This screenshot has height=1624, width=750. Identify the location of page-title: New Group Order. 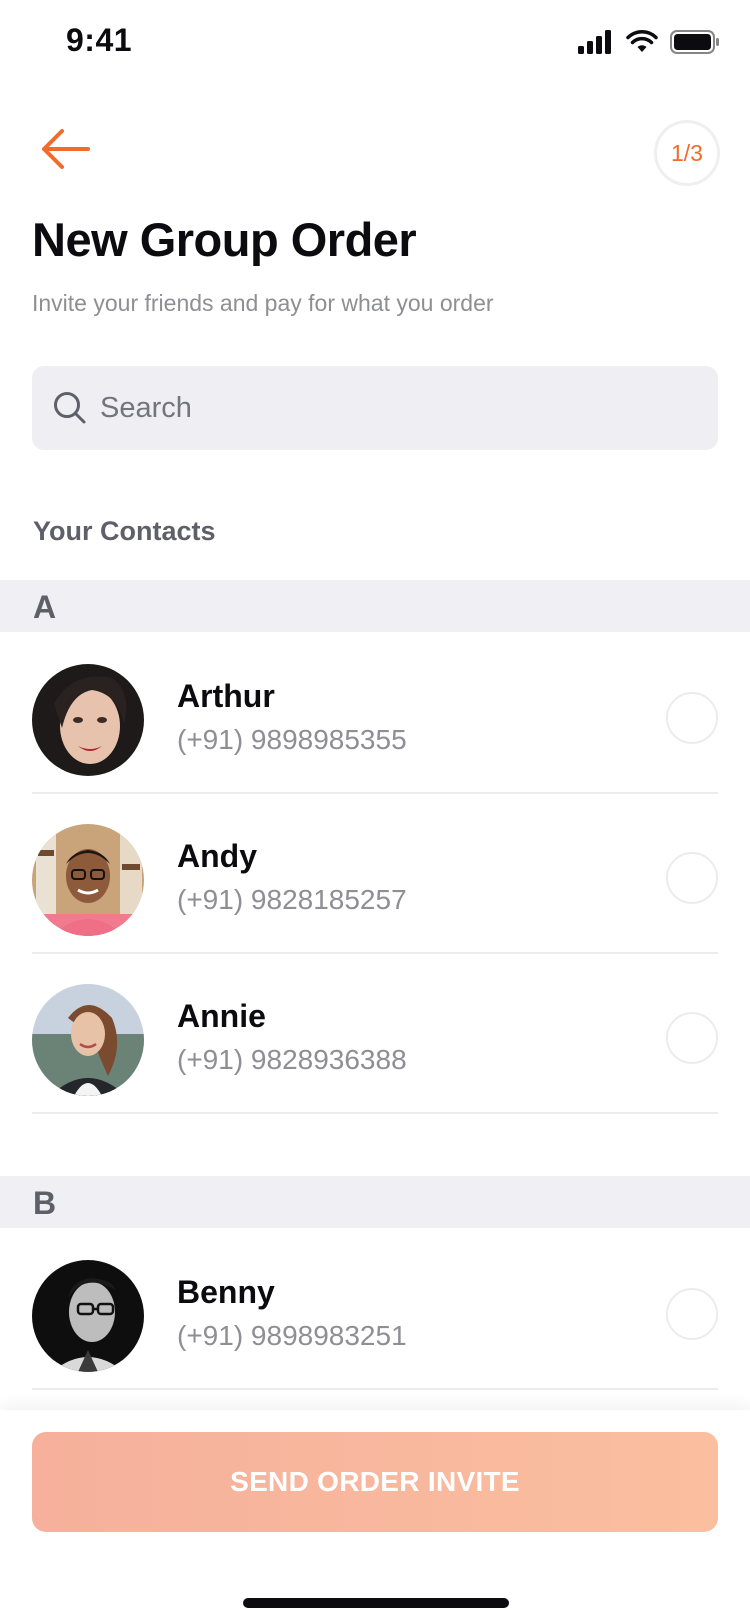
(224, 239).